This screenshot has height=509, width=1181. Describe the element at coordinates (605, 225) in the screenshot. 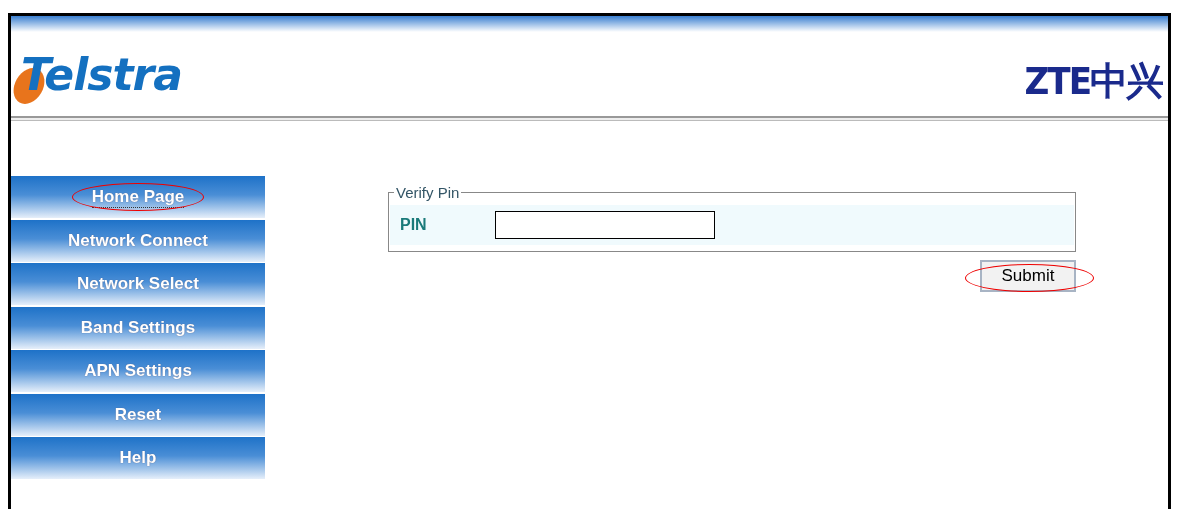

I see `pin-field` at that location.